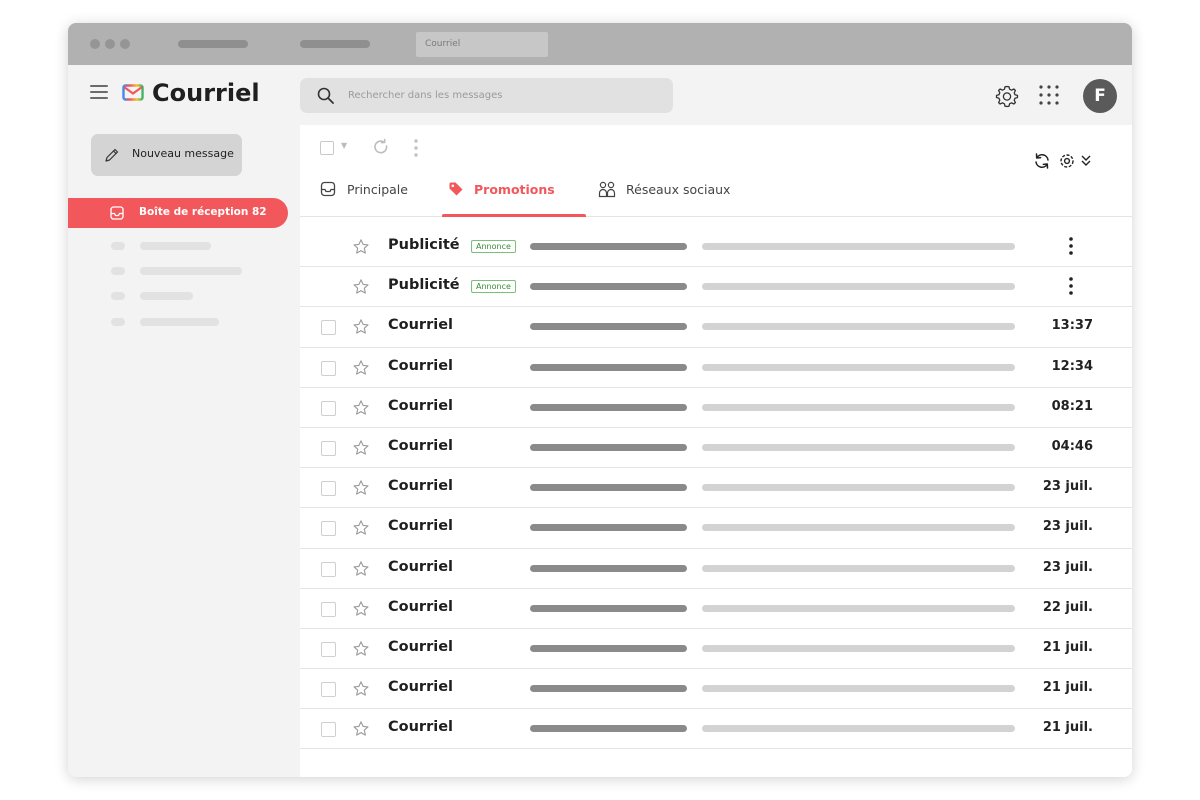 Image resolution: width=1200 pixels, height=800 pixels. I want to click on message-time: 13:37, so click(1072, 326).